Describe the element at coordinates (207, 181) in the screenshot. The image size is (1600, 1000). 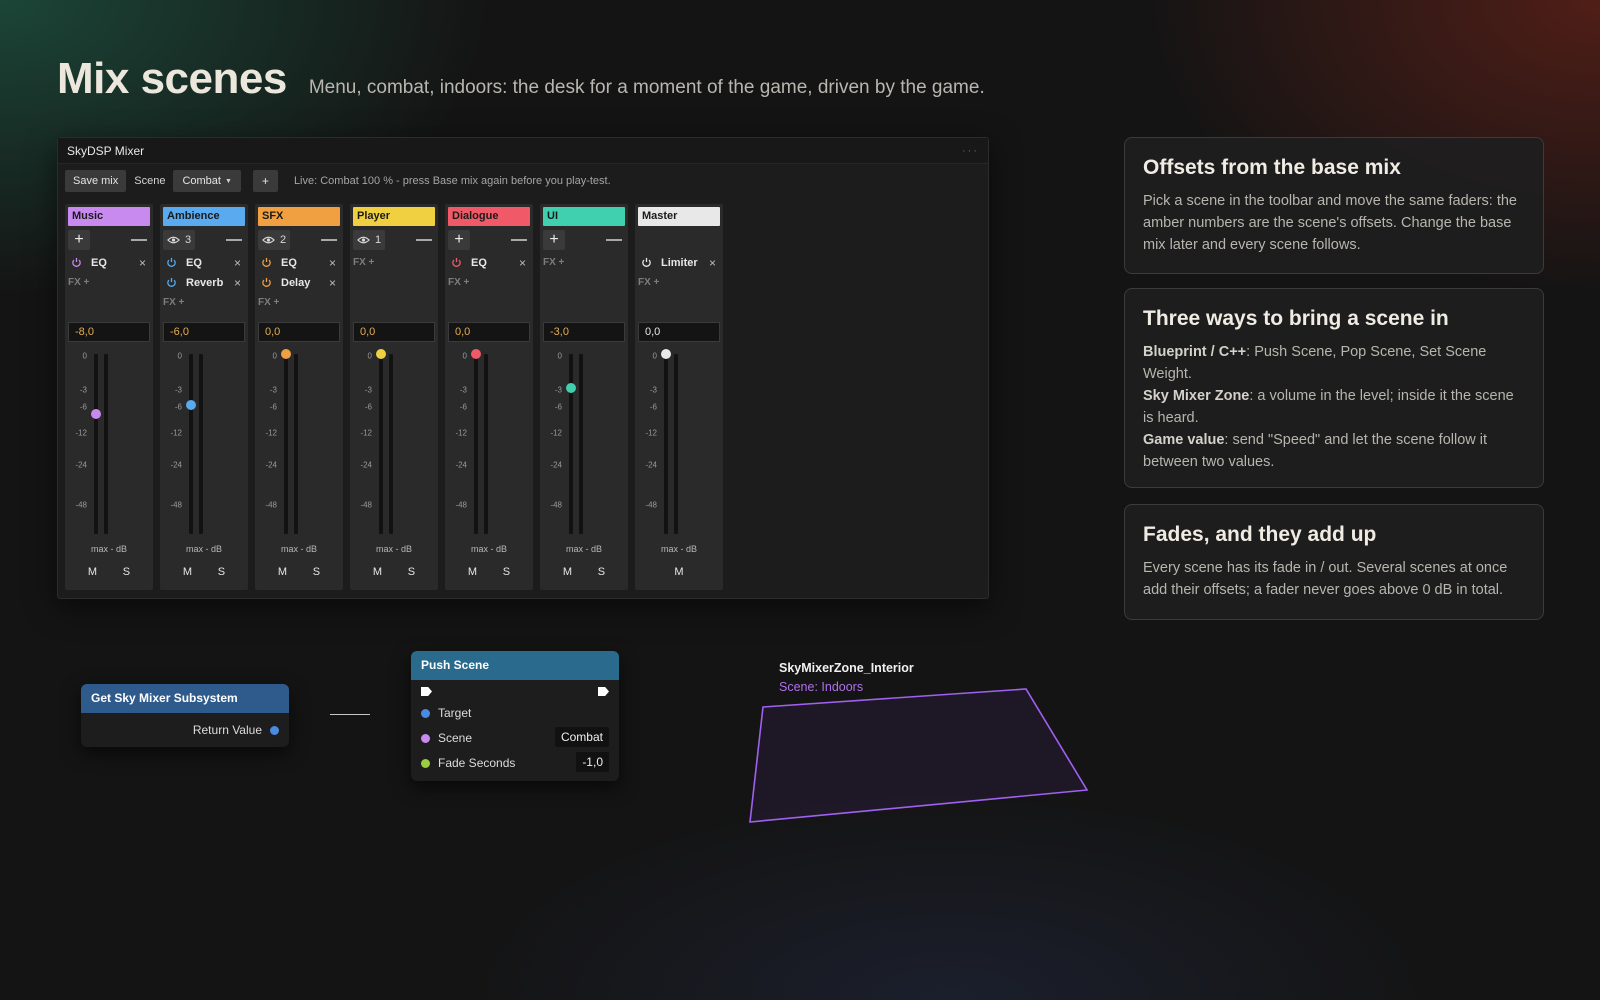
I see `scene-select: Combat ▼` at that location.